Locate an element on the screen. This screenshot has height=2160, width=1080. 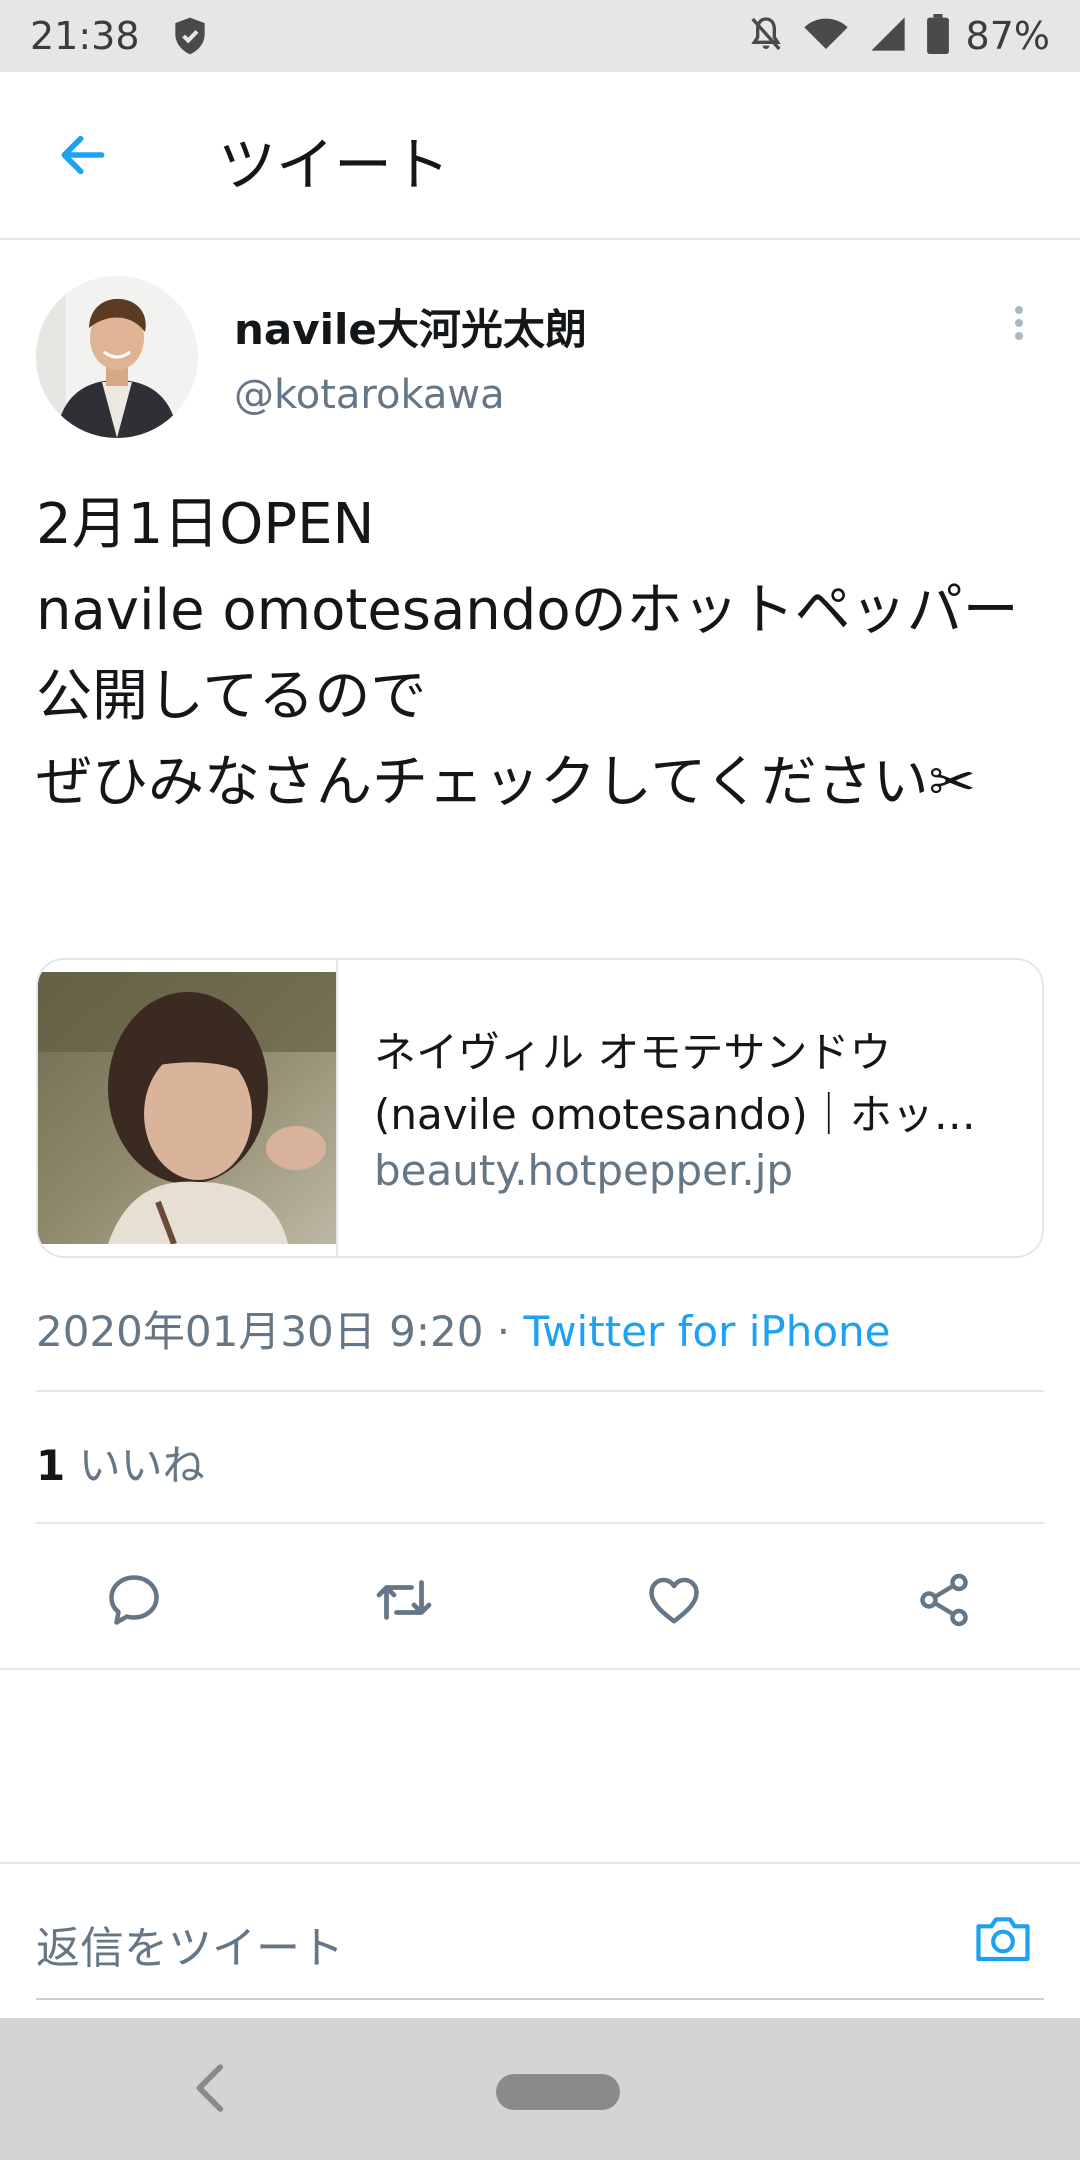
retweet-icon is located at coordinates (404, 1600).